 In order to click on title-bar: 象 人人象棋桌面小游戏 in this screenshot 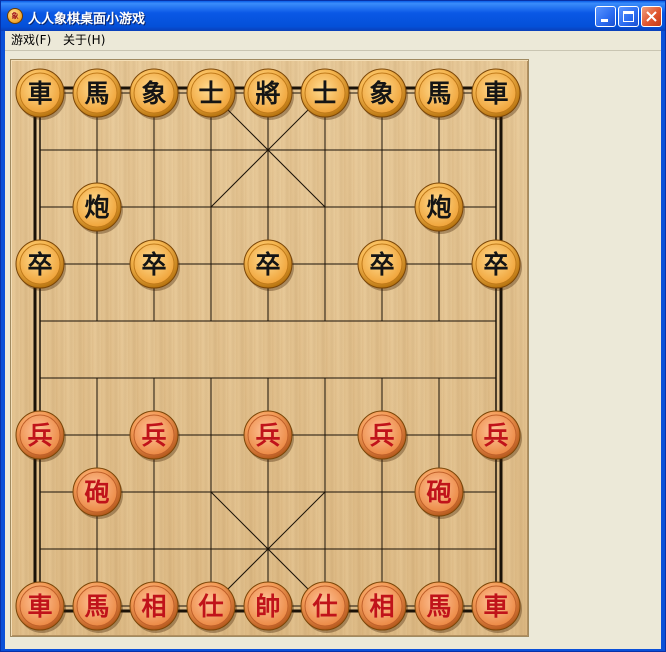, I will do `click(333, 16)`.